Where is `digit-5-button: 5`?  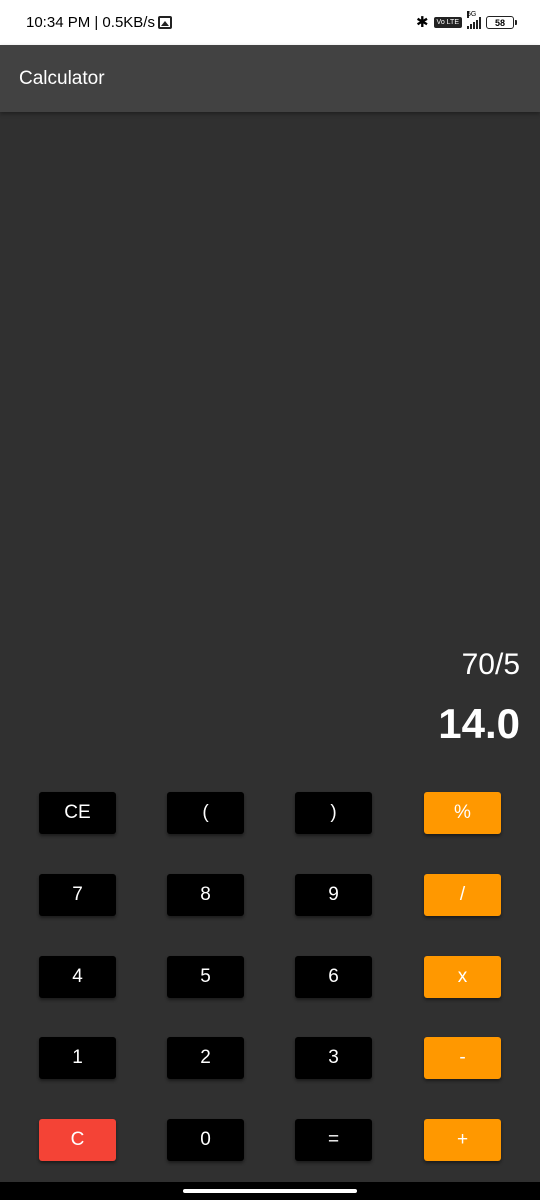 digit-5-button: 5 is located at coordinates (205, 977).